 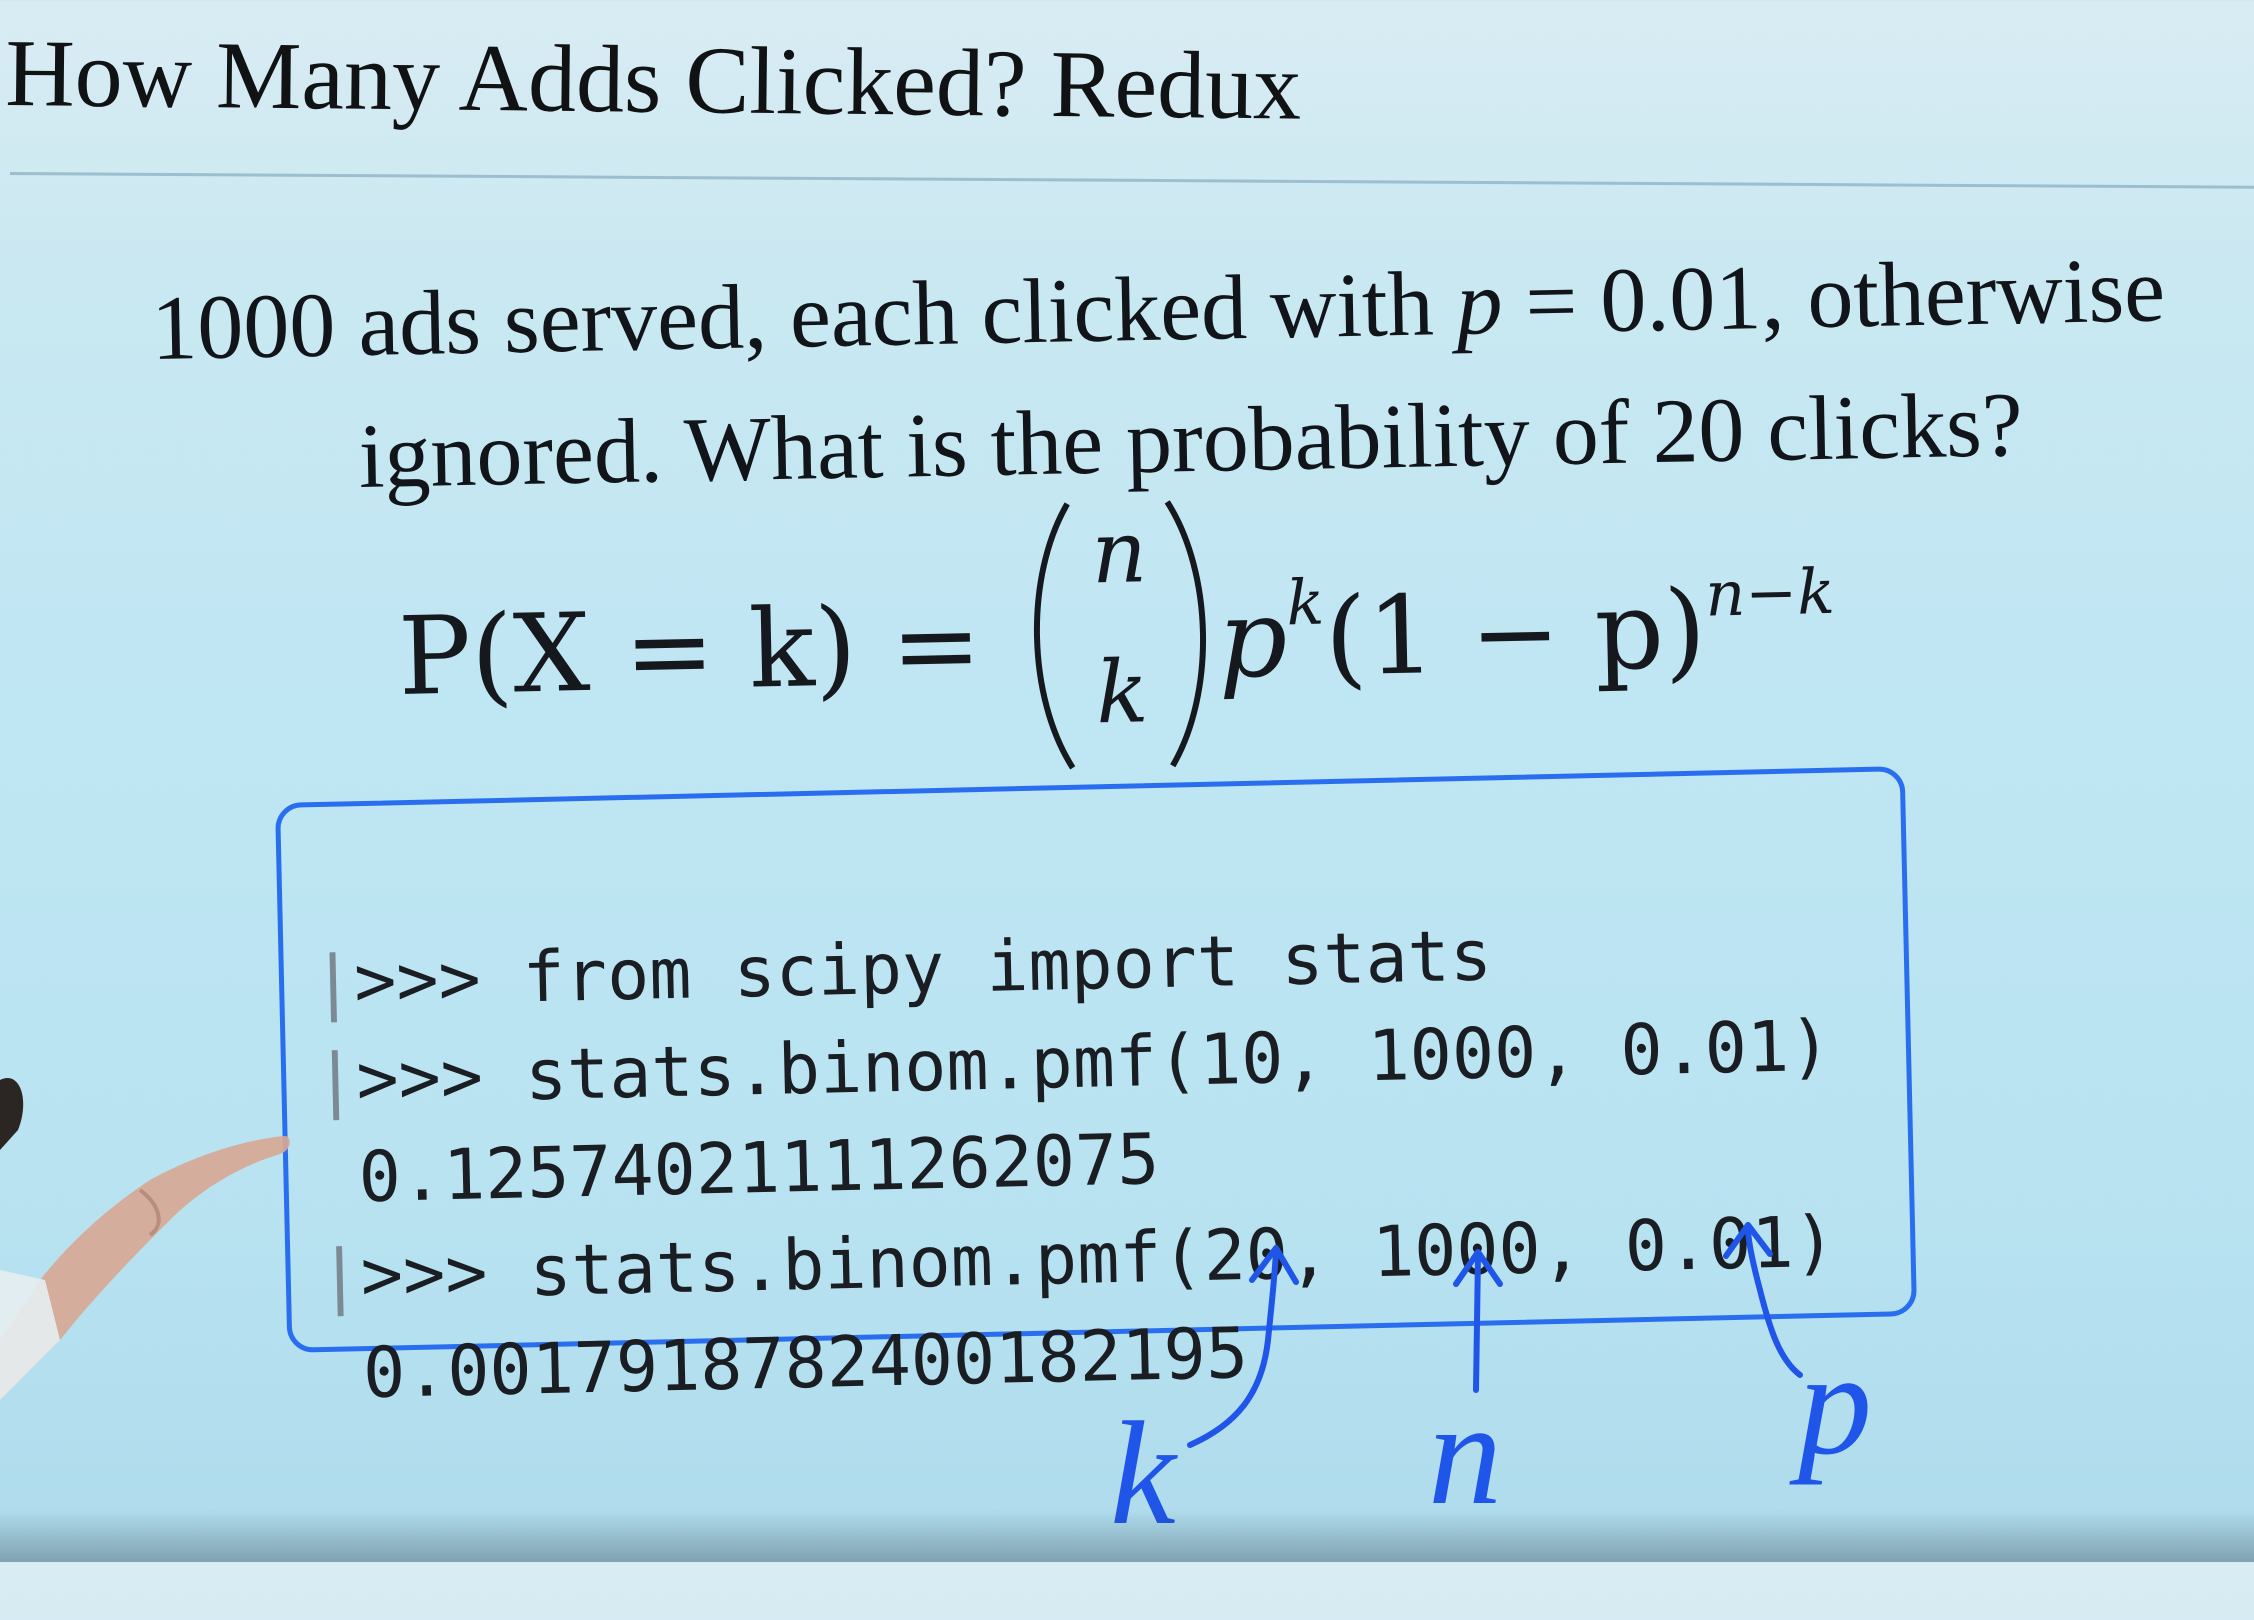 What do you see at coordinates (145, 1239) in the screenshot?
I see `presenter-hand` at bounding box center [145, 1239].